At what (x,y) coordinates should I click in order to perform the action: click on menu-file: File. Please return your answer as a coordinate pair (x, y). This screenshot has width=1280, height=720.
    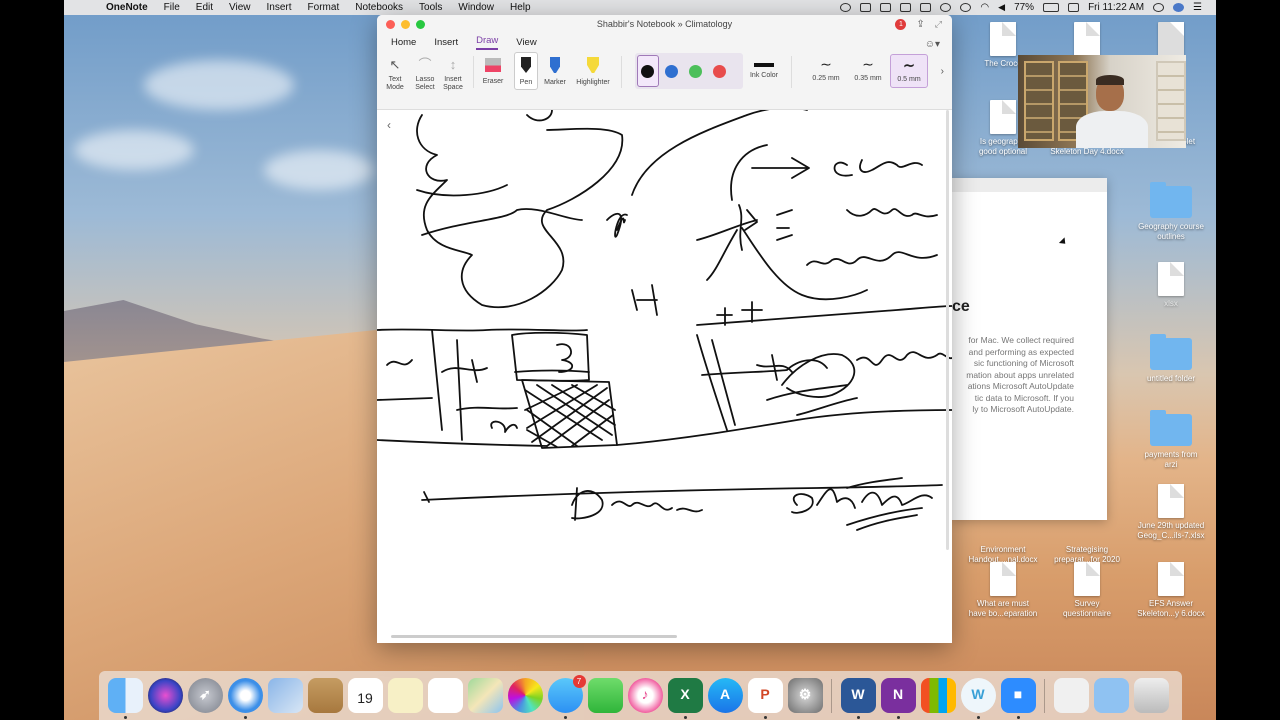
    Looking at the image, I should click on (172, 7).